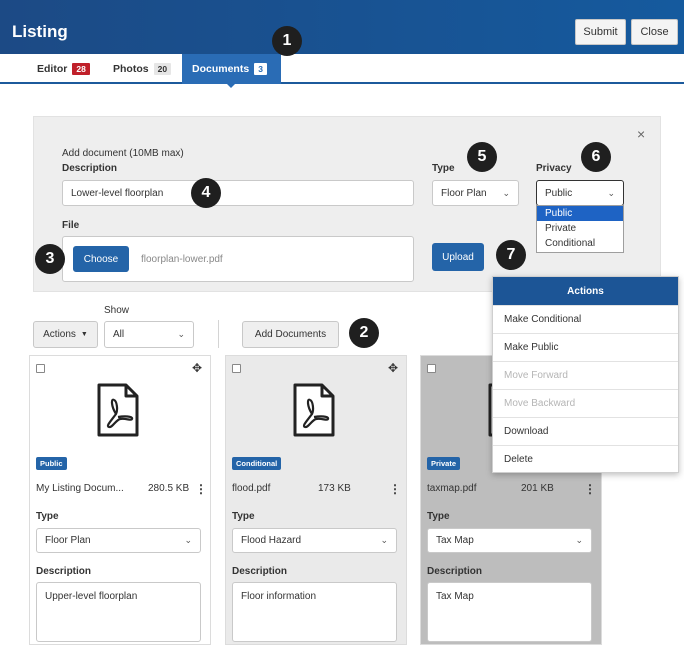 The height and width of the screenshot is (645, 684). I want to click on privacy-option-private: Private, so click(580, 228).